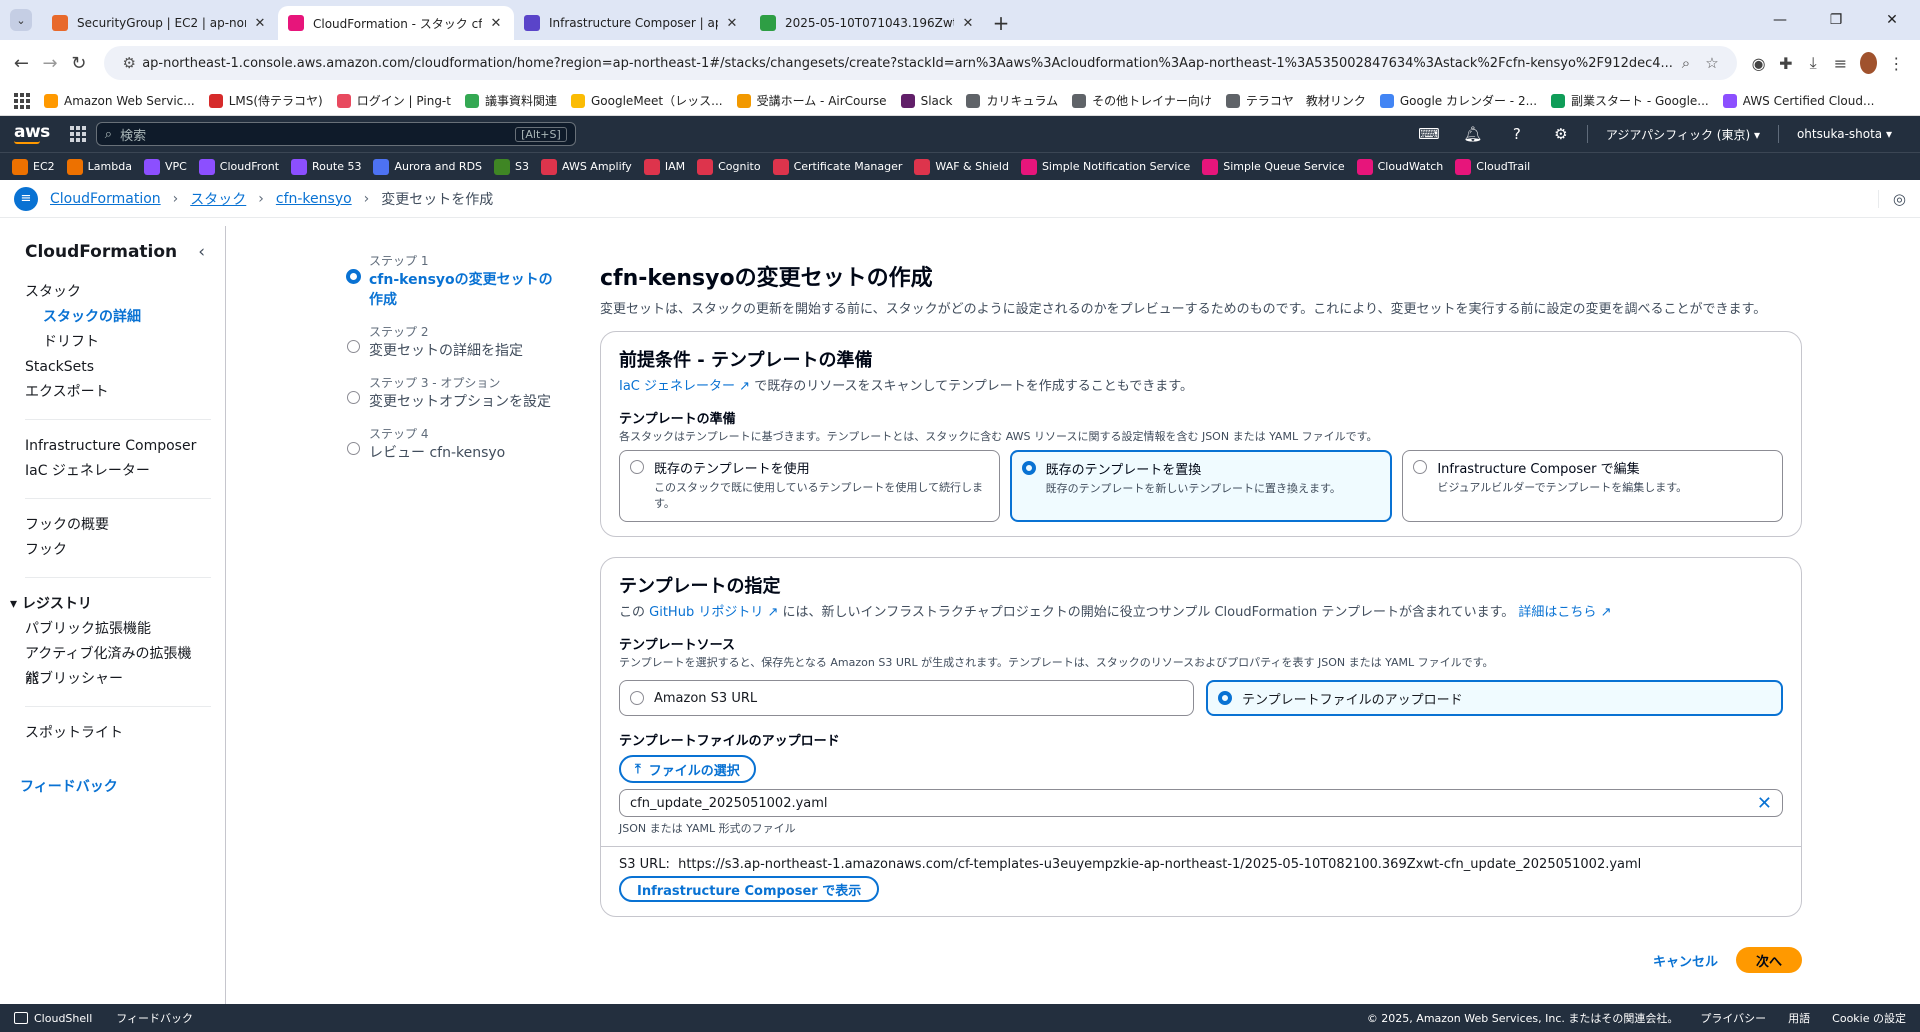 This screenshot has height=1032, width=1920. What do you see at coordinates (1869, 1018) in the screenshot?
I see `cookie-settings-link: Cookie の設定` at bounding box center [1869, 1018].